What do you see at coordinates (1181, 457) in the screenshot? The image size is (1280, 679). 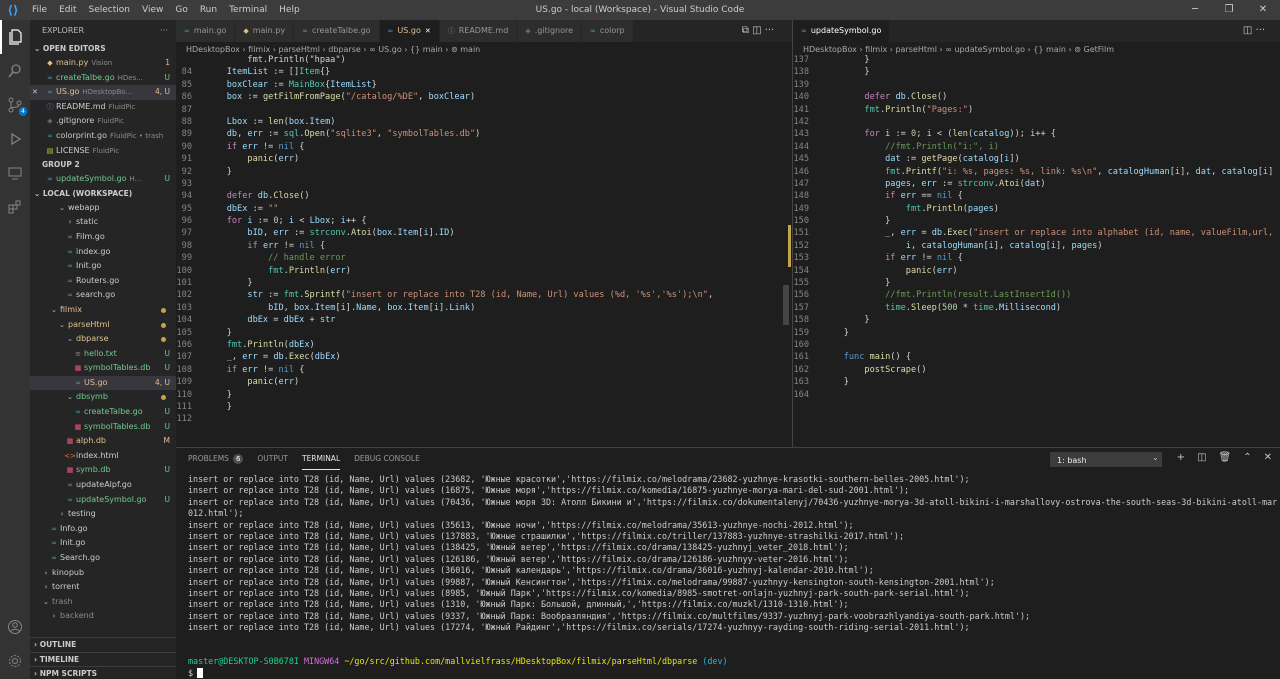 I see `new-terminal-icon: +` at bounding box center [1181, 457].